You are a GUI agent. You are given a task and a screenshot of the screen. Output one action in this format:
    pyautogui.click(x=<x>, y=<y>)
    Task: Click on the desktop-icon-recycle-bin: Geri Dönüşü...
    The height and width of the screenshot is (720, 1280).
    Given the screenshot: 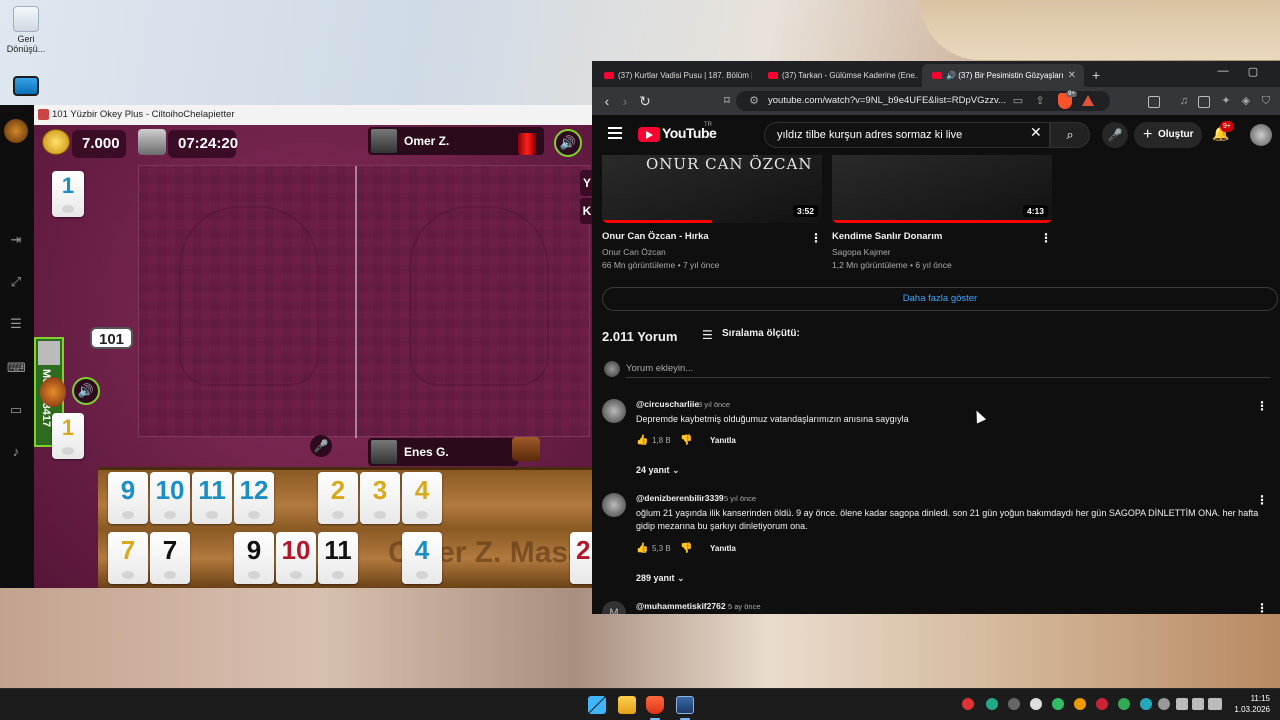 What is the action you would take?
    pyautogui.click(x=26, y=30)
    